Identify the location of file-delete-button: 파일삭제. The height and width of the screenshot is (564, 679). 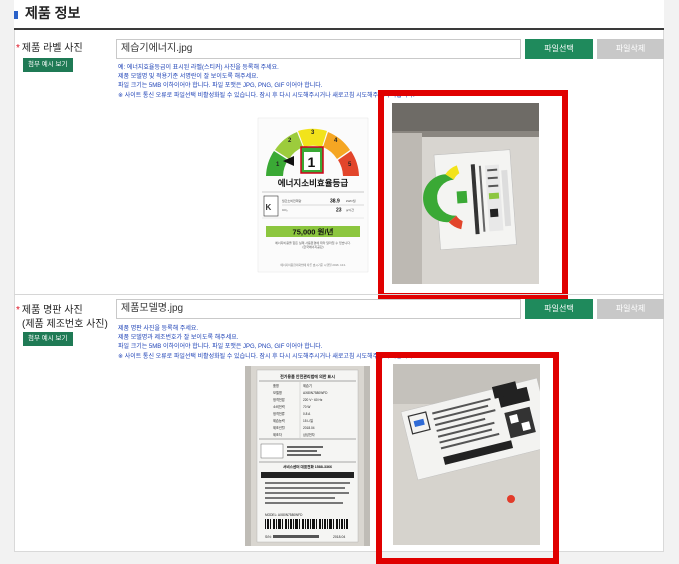
(630, 49).